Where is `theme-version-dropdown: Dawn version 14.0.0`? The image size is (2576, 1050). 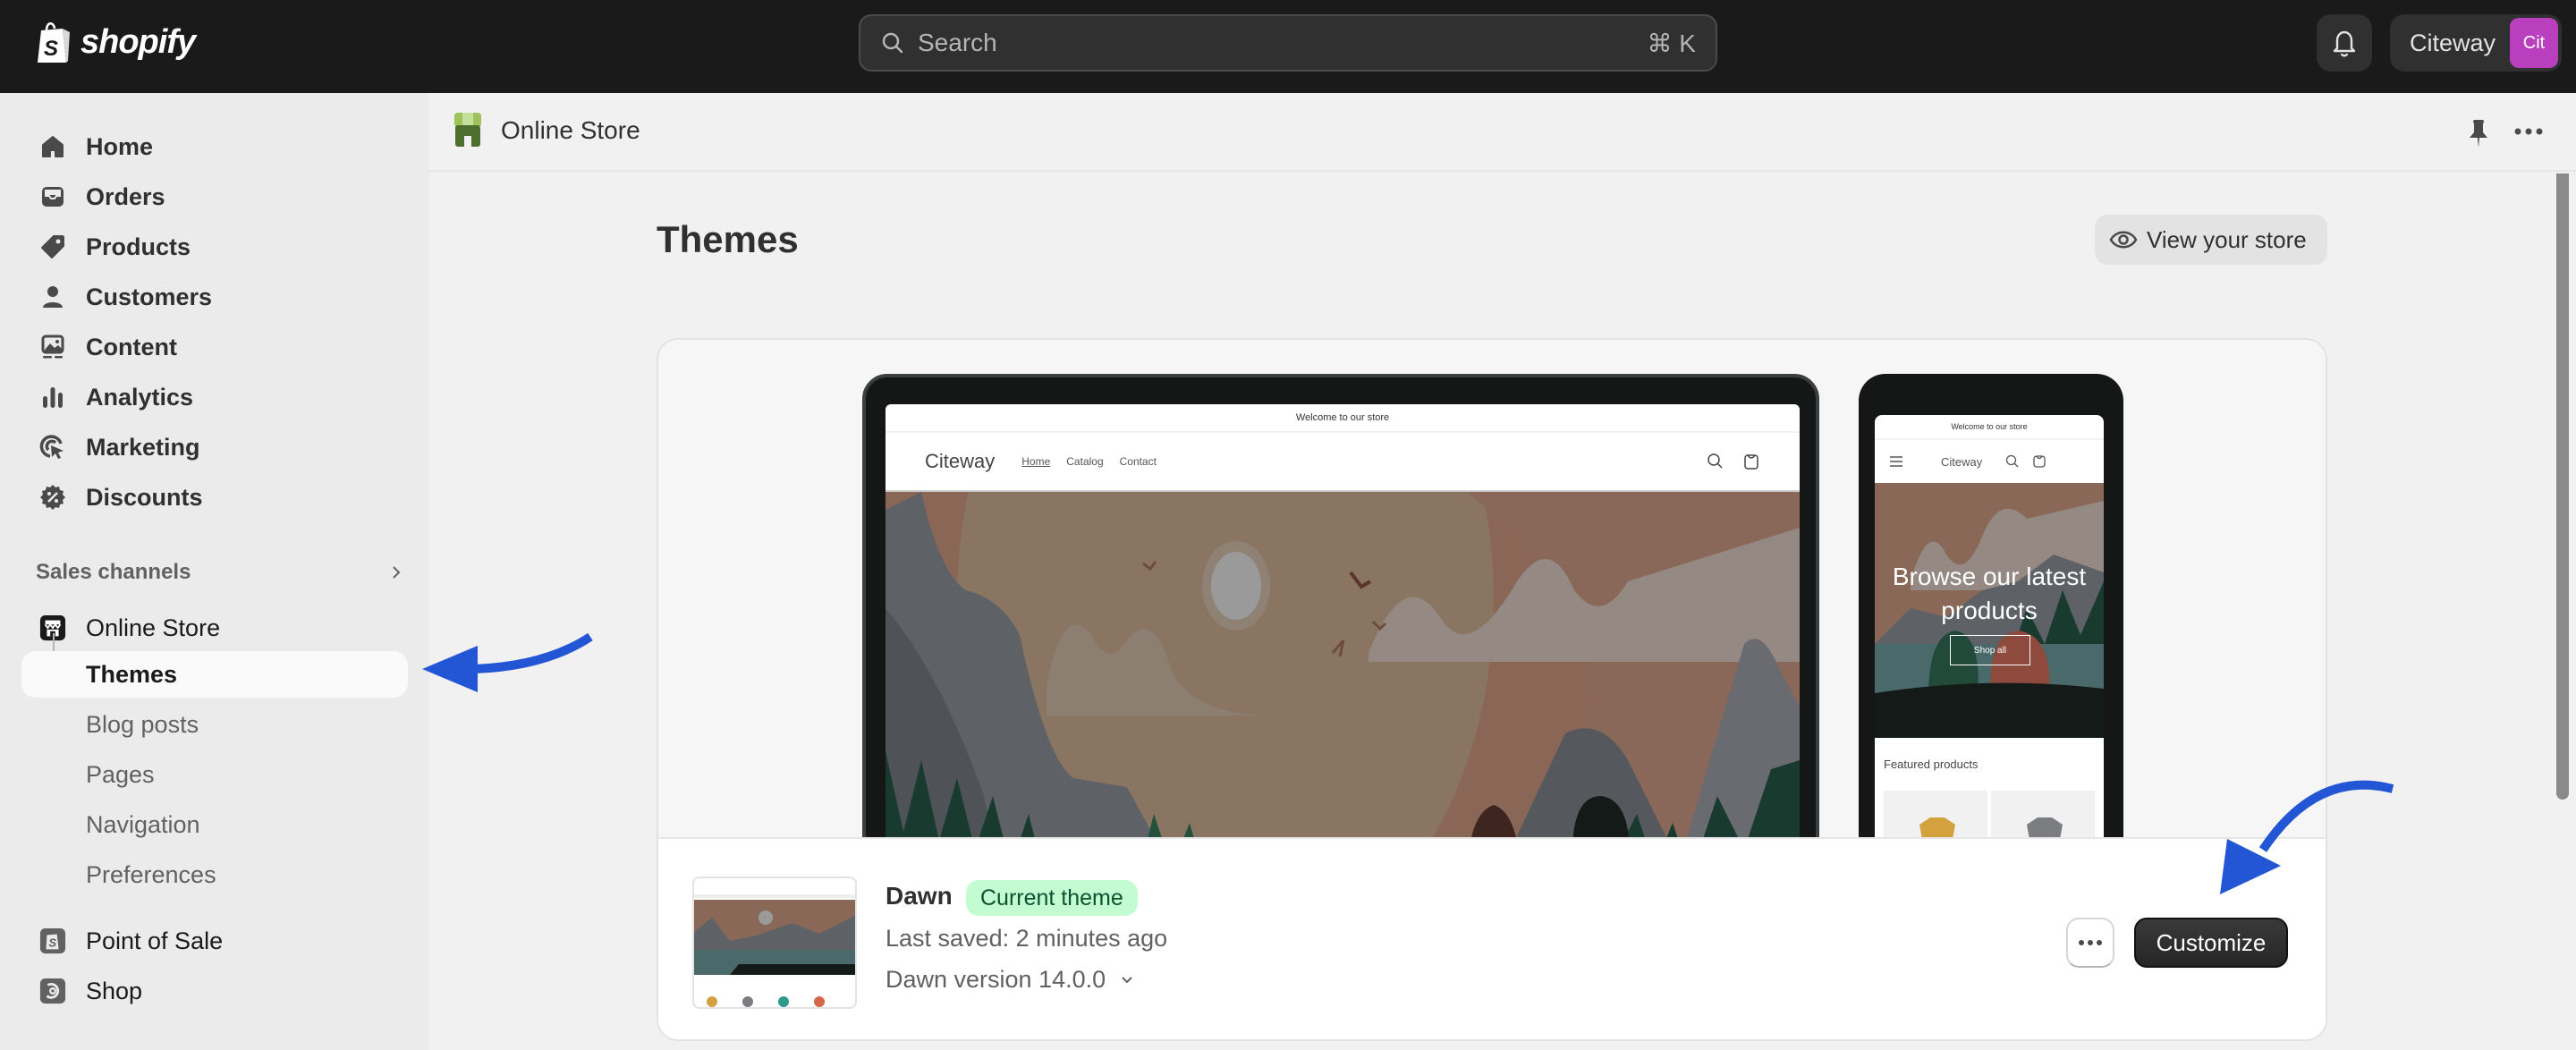 theme-version-dropdown: Dawn version 14.0.0 is located at coordinates (1010, 980).